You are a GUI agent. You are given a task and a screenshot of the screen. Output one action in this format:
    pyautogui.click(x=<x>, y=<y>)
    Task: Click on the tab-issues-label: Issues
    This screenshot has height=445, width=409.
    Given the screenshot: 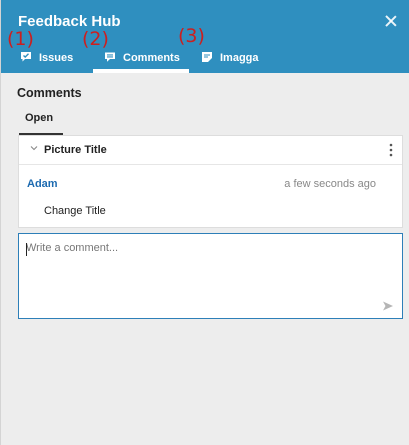 What is the action you would take?
    pyautogui.click(x=56, y=58)
    